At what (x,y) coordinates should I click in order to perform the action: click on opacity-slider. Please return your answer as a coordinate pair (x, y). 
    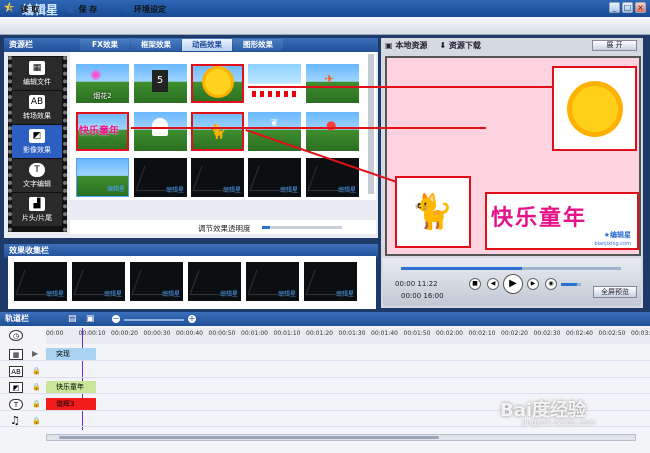
    Looking at the image, I should click on (302, 227).